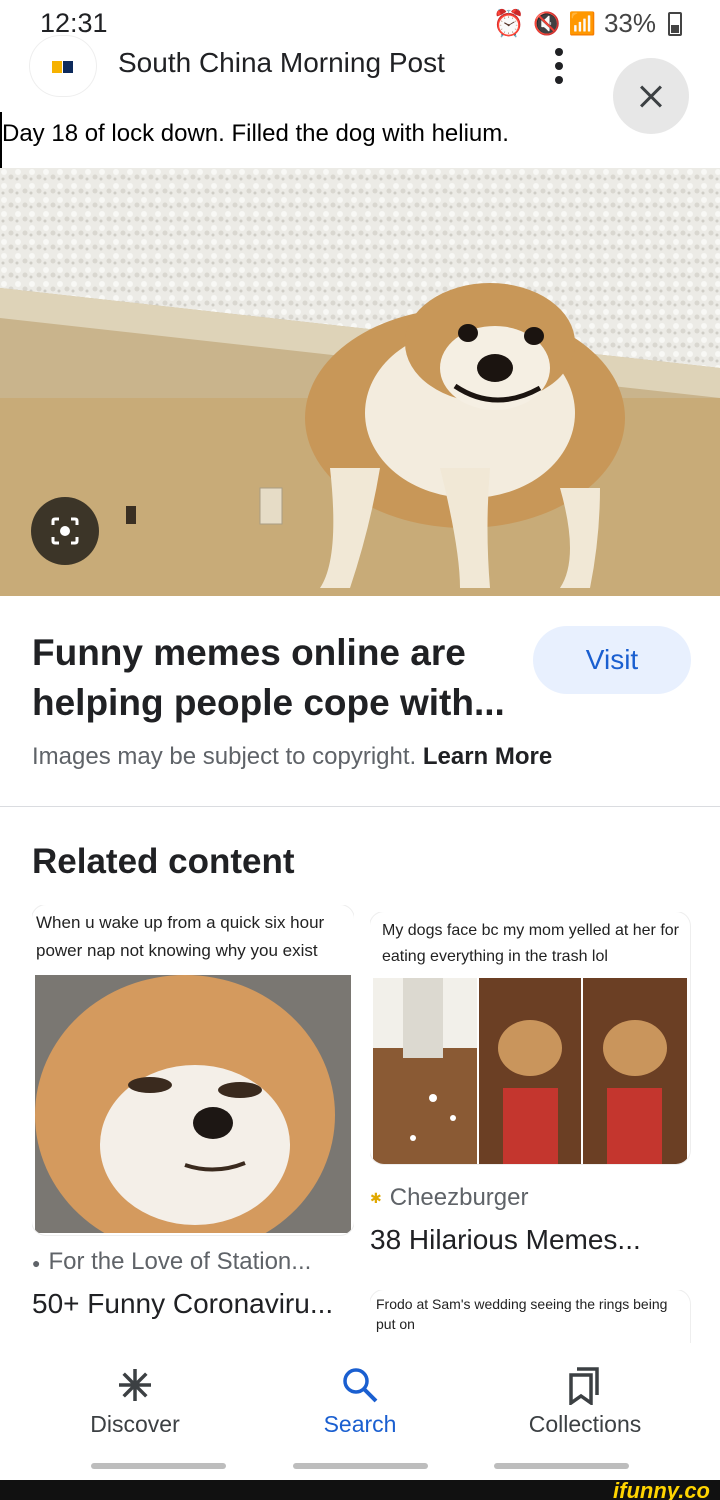  What do you see at coordinates (629, 23) in the screenshot?
I see `battery-percent: 33%` at bounding box center [629, 23].